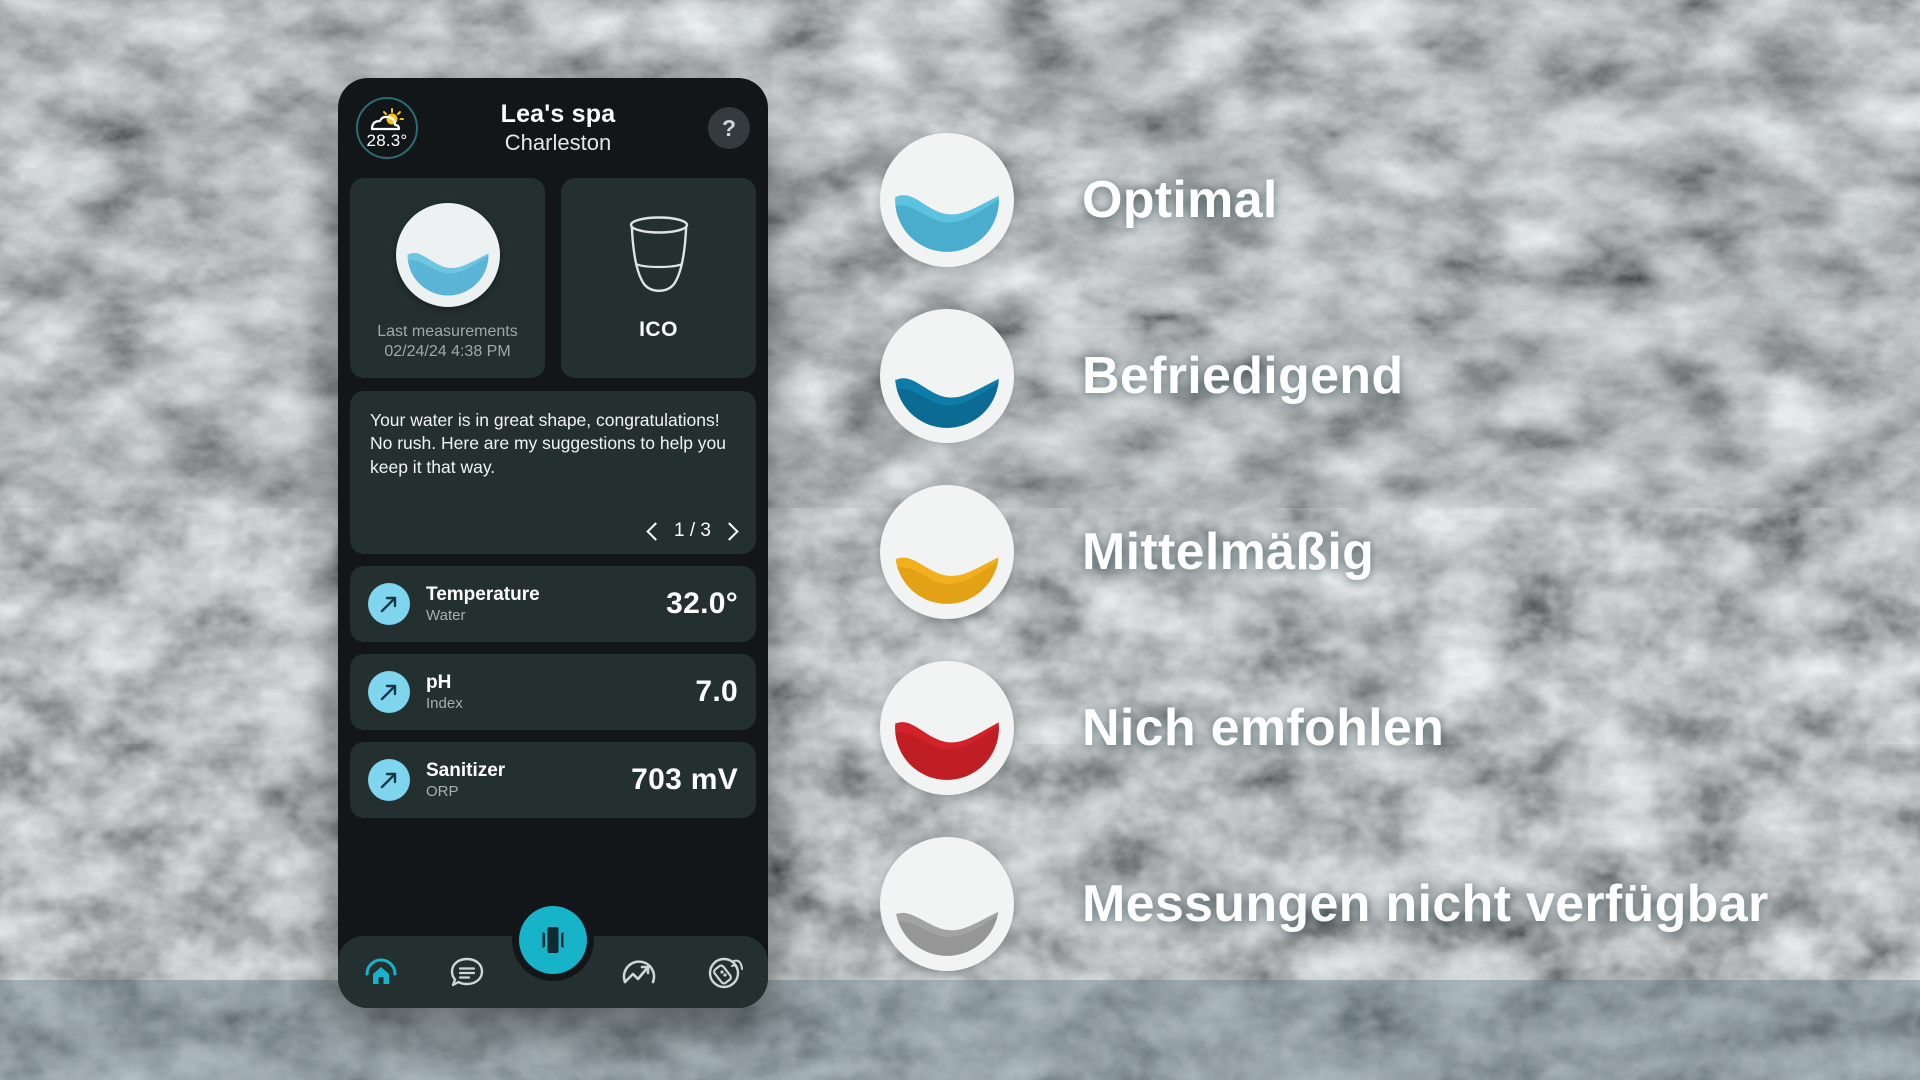 This screenshot has height=1080, width=1920. I want to click on app-header: 28.3° Lea's spa Charleston ?, so click(553, 128).